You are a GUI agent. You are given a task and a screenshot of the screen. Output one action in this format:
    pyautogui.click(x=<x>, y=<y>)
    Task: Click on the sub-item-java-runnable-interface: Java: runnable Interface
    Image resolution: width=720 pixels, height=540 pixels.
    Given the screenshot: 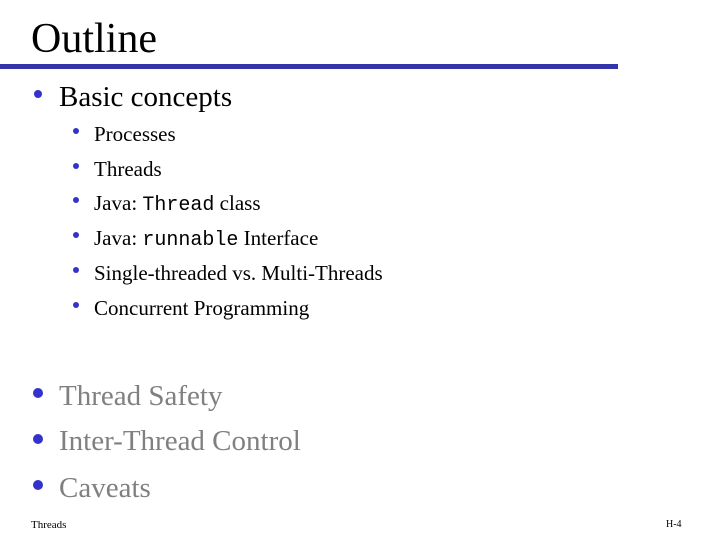 What is the action you would take?
    pyautogui.click(x=206, y=239)
    